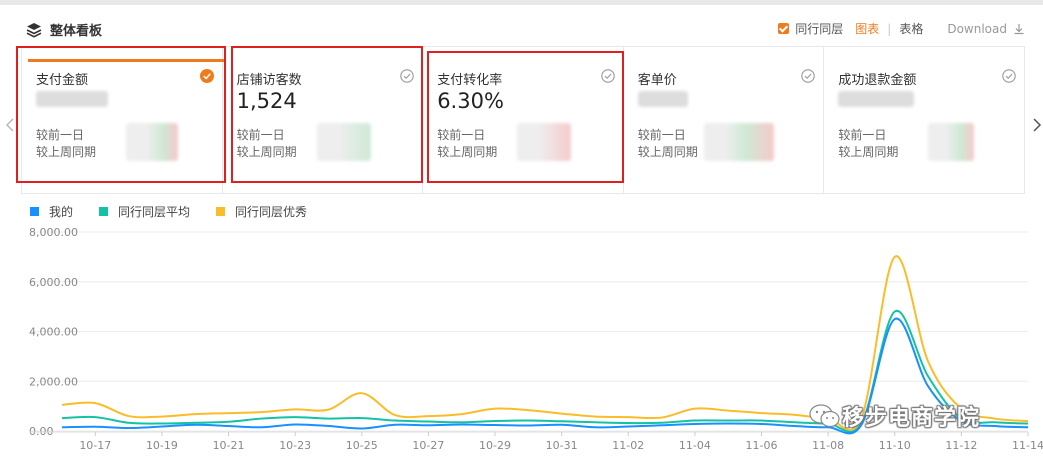 This screenshot has height=462, width=1043. Describe the element at coordinates (53, 381) in the screenshot. I see `y-tick-label: 2,000.00` at that location.